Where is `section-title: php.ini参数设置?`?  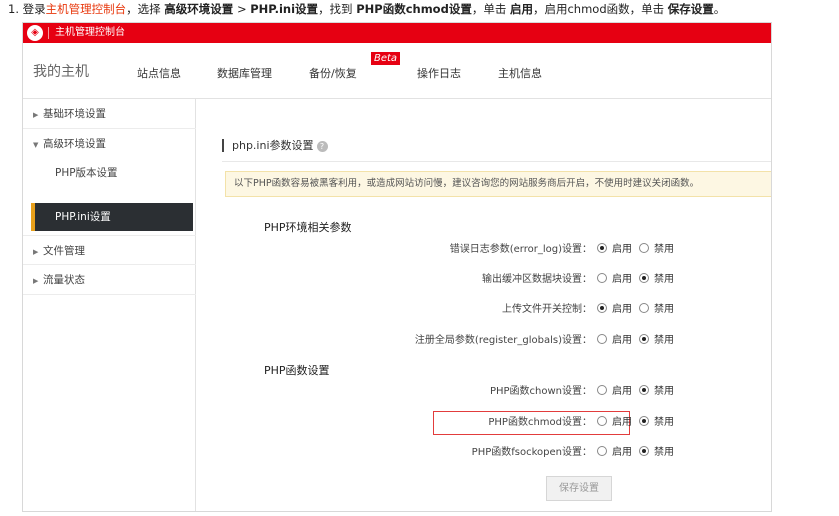 section-title: php.ini参数设置? is located at coordinates (275, 145).